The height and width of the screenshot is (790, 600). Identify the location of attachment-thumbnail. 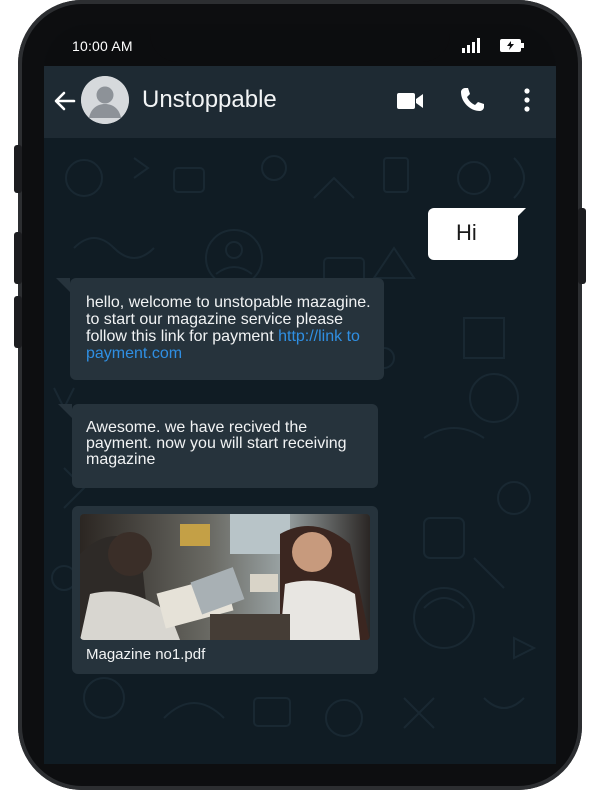
(225, 577).